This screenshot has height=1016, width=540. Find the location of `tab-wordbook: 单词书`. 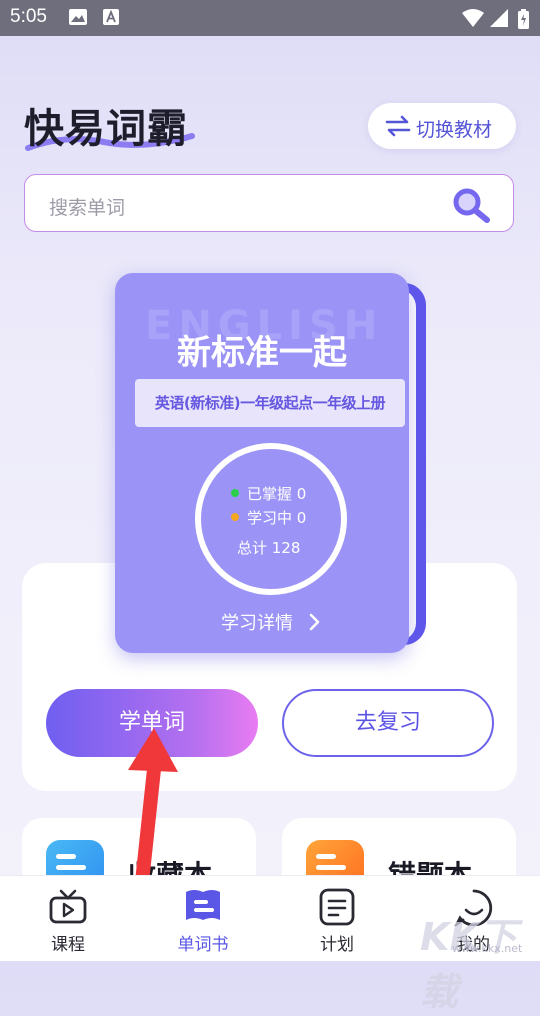

tab-wordbook: 单词书 is located at coordinates (203, 918).